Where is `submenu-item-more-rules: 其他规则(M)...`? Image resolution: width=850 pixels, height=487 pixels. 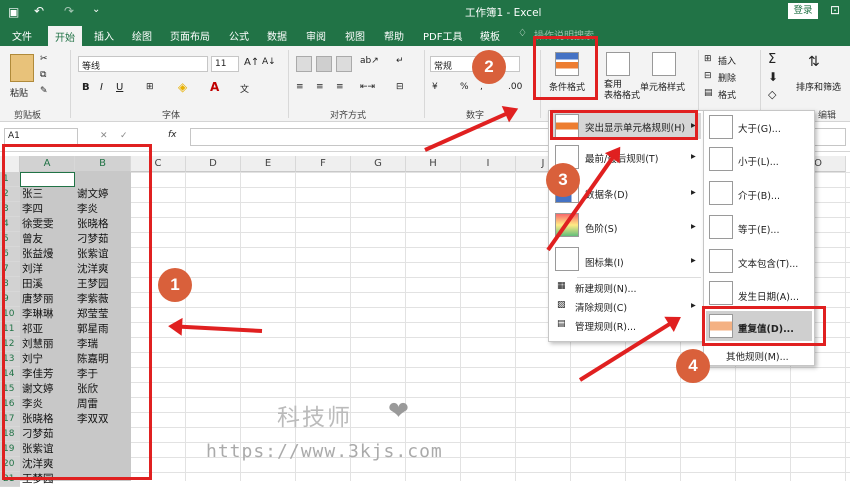 submenu-item-more-rules: 其他规则(M)... is located at coordinates (757, 356).